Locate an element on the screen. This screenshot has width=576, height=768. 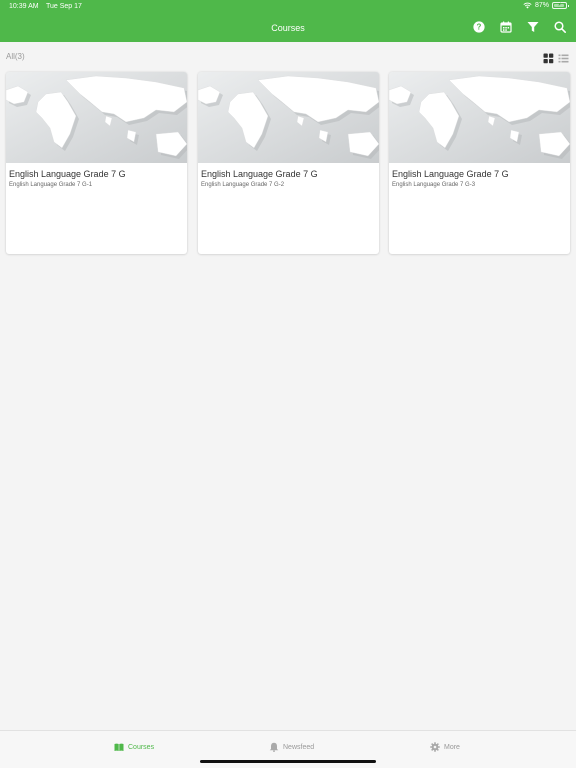
search-button is located at coordinates (560, 27).